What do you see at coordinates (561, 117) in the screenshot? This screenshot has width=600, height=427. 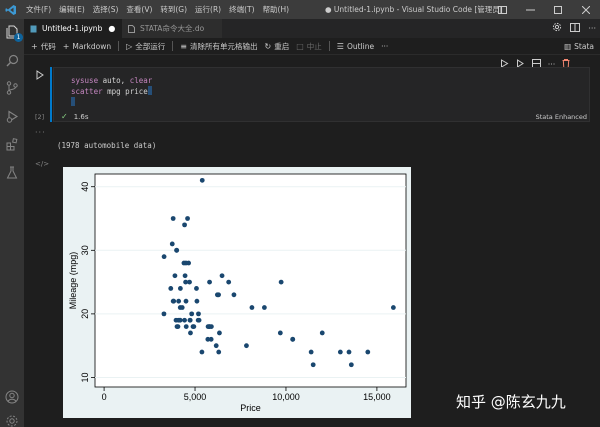 I see `cell-language-label: Stata Enhanced` at bounding box center [561, 117].